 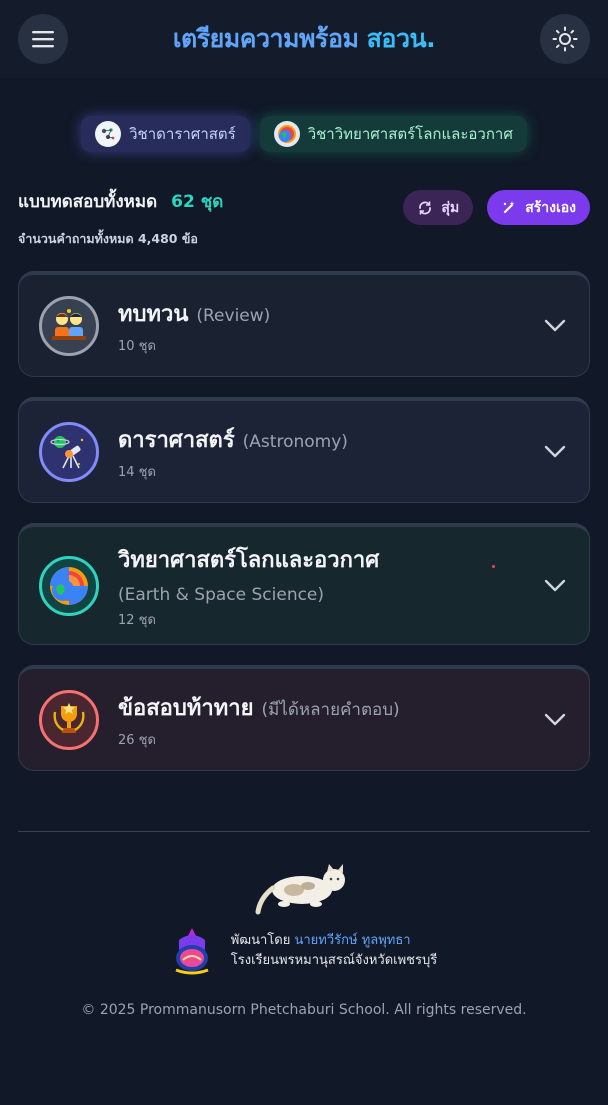 I want to click on school-name: โรงเรียนพรหมานุสรณ์จังหวัดเพชรบุรี, so click(x=334, y=960).